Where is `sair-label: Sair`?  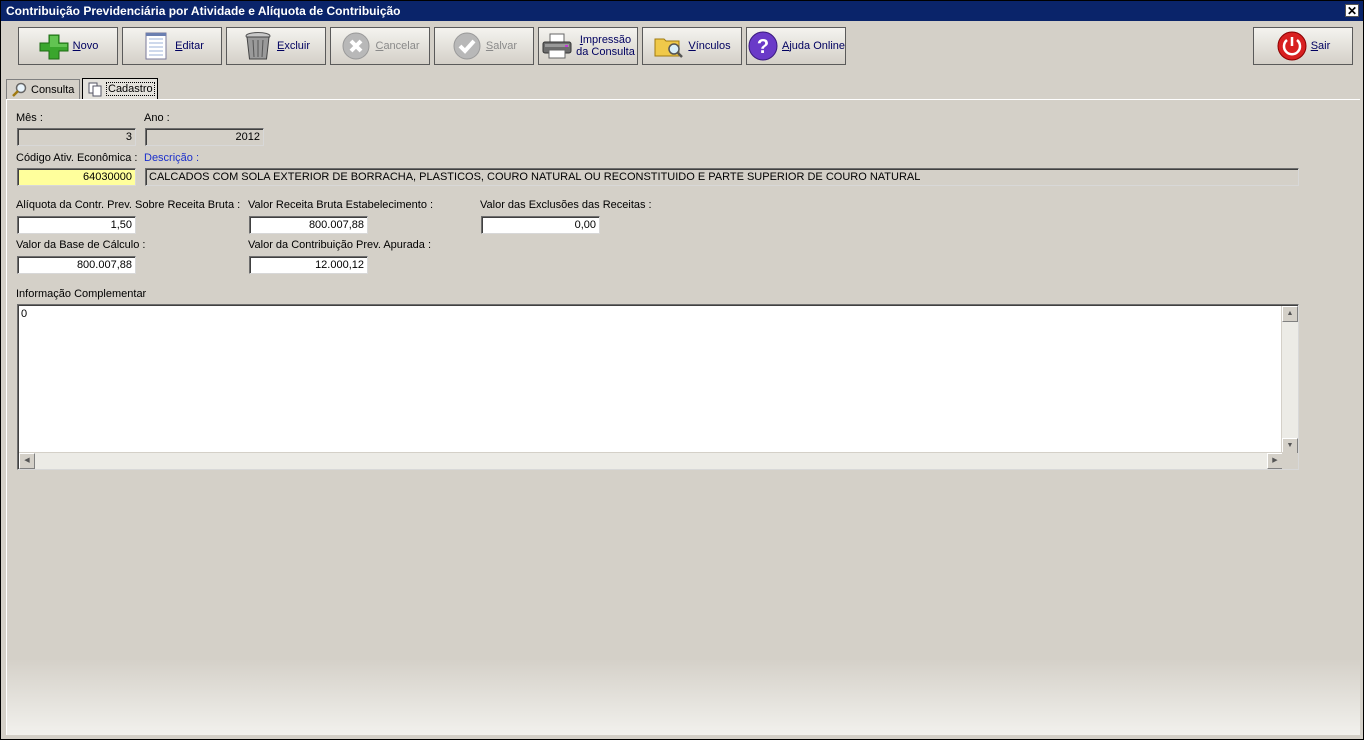
sair-label: Sair is located at coordinates (1320, 46).